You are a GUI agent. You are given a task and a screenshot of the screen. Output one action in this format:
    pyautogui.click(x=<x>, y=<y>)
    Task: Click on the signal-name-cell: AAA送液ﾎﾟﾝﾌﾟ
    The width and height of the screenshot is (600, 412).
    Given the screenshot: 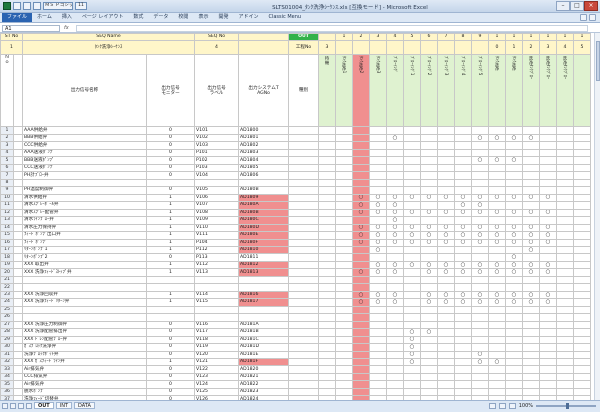 What is the action you would take?
    pyautogui.click(x=84, y=153)
    